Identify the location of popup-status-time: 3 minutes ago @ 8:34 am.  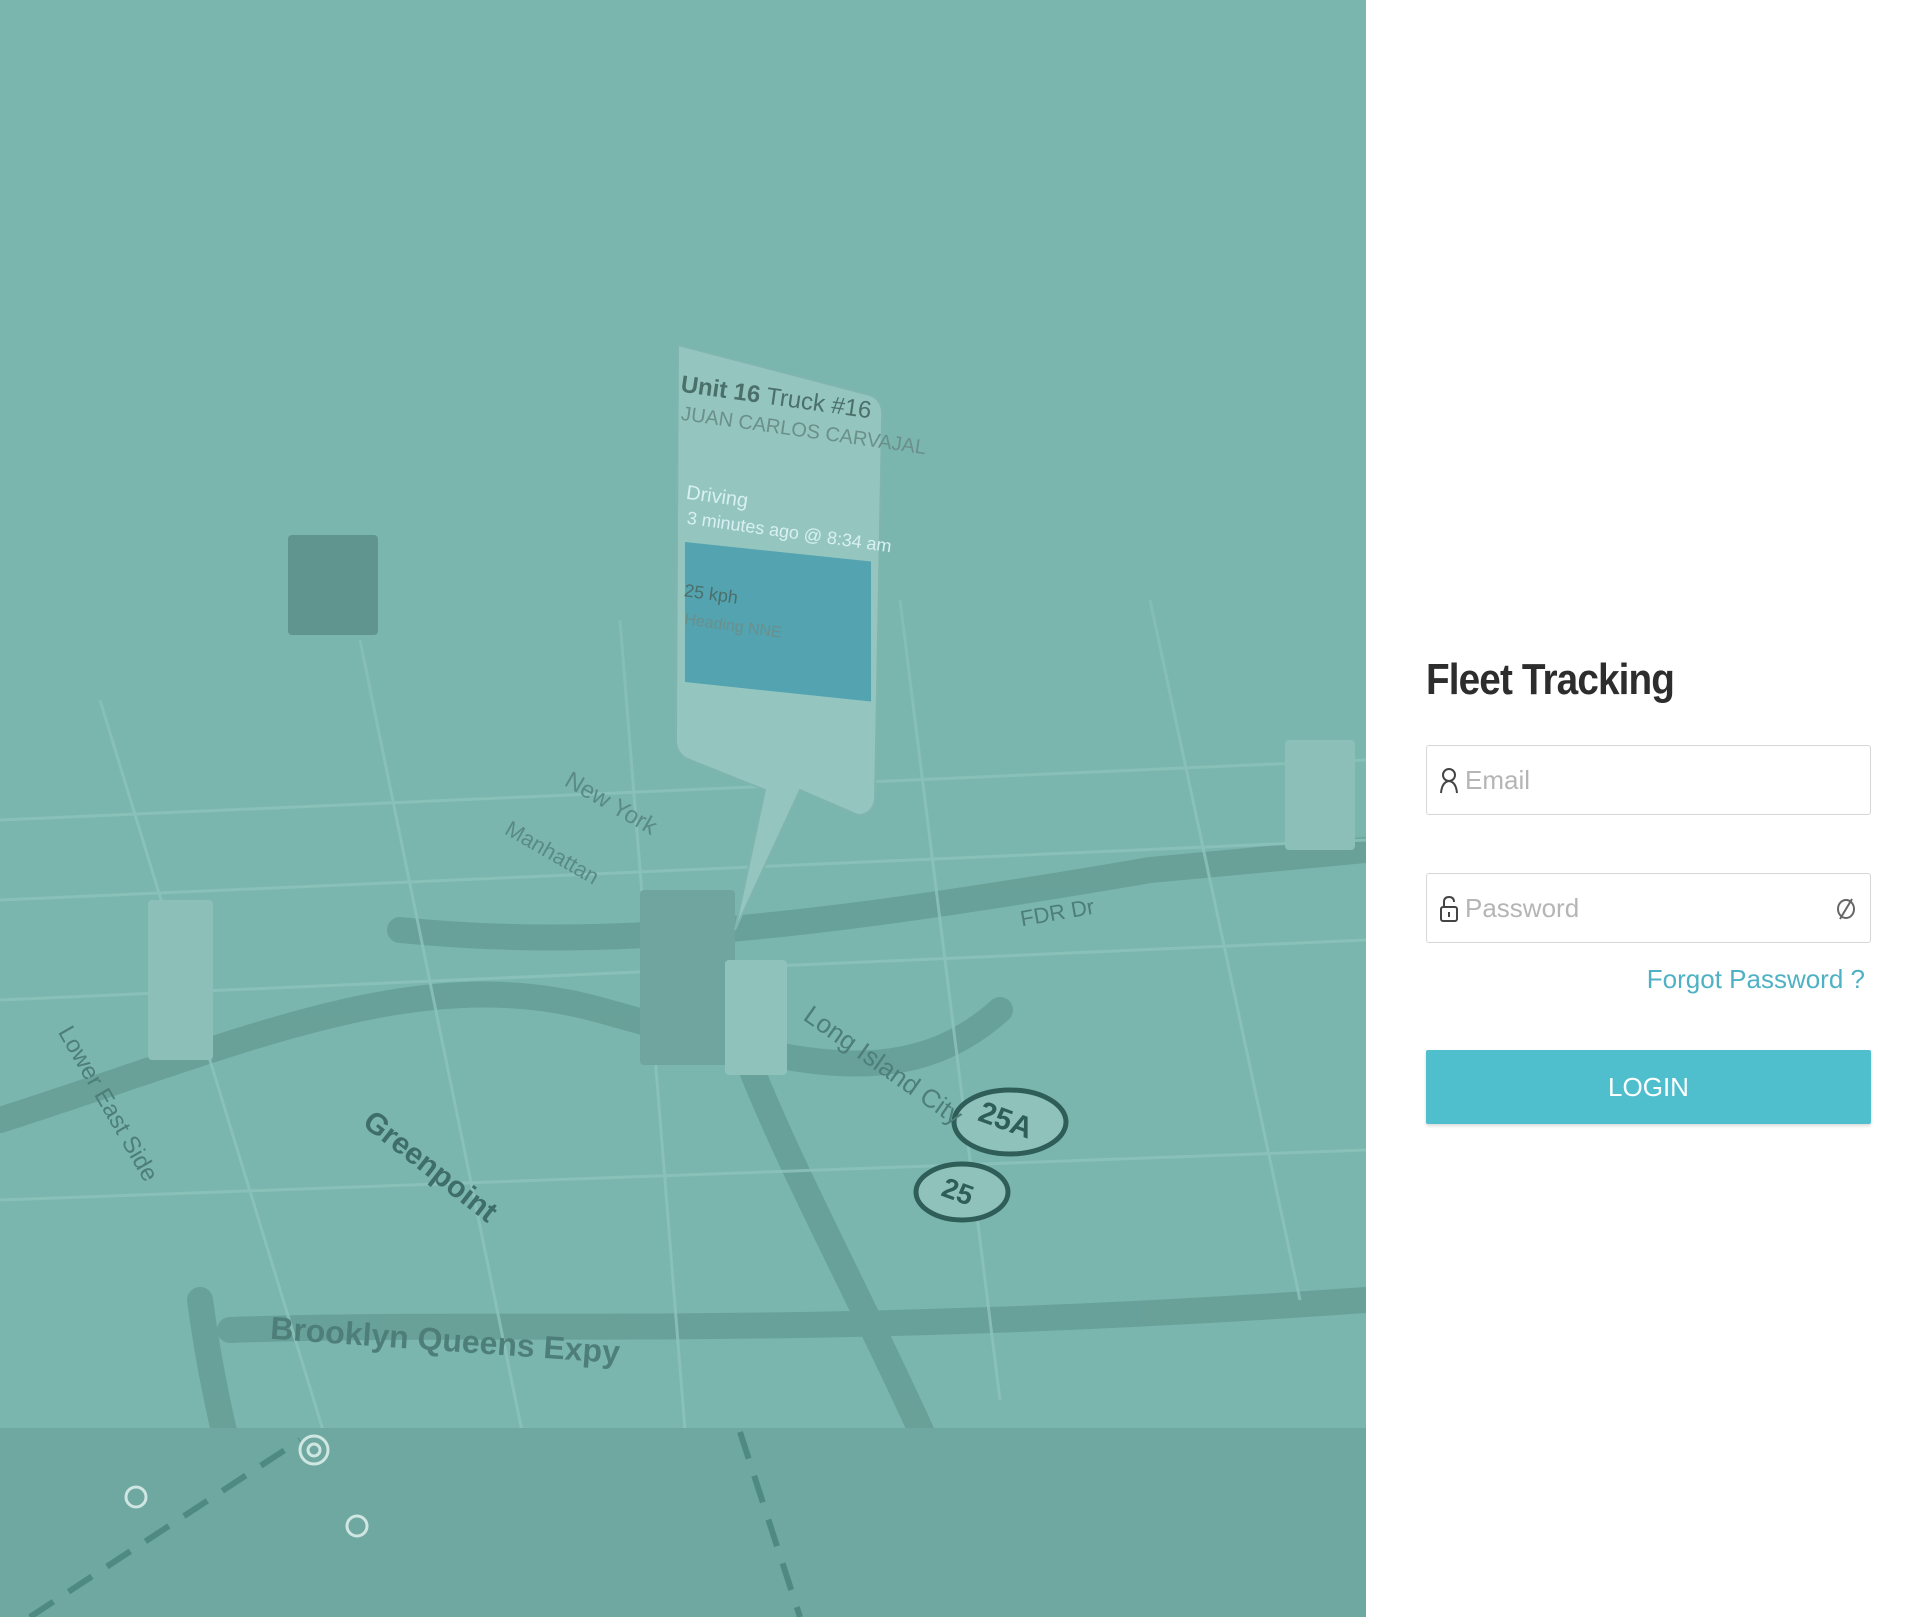
(789, 532).